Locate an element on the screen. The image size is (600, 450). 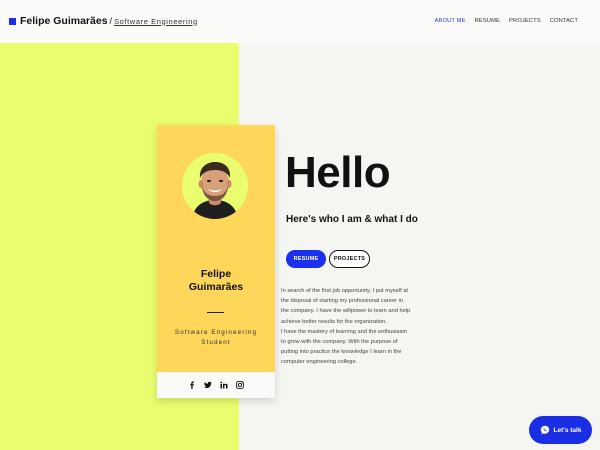
lets-talk-button: Let's talk is located at coordinates (560, 430).